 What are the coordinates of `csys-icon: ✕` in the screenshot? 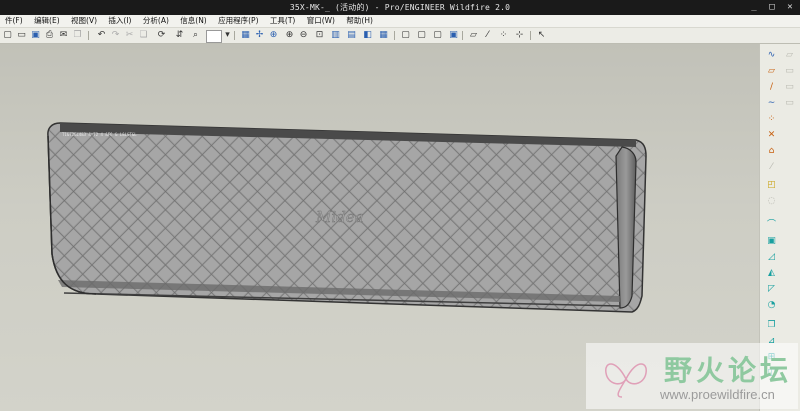 It's located at (771, 135).